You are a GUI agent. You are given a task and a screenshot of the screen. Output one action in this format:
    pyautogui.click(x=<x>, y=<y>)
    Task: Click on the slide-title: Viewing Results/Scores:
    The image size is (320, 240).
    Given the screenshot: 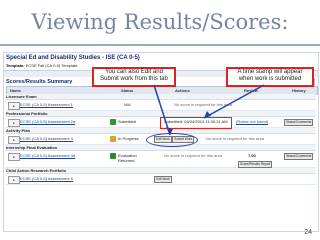 What is the action you would take?
    pyautogui.click(x=160, y=22)
    